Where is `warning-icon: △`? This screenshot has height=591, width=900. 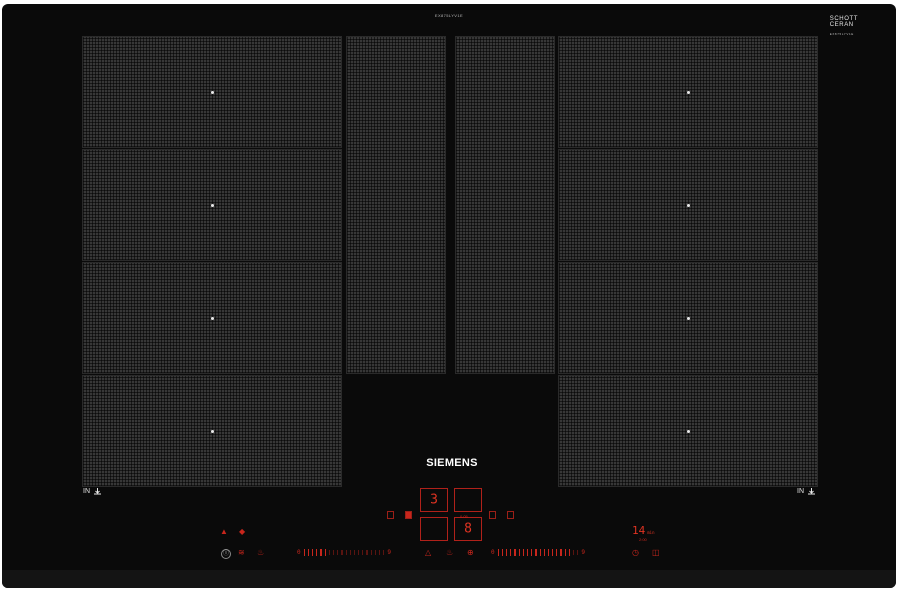
warning-icon: △ is located at coordinates (428, 553).